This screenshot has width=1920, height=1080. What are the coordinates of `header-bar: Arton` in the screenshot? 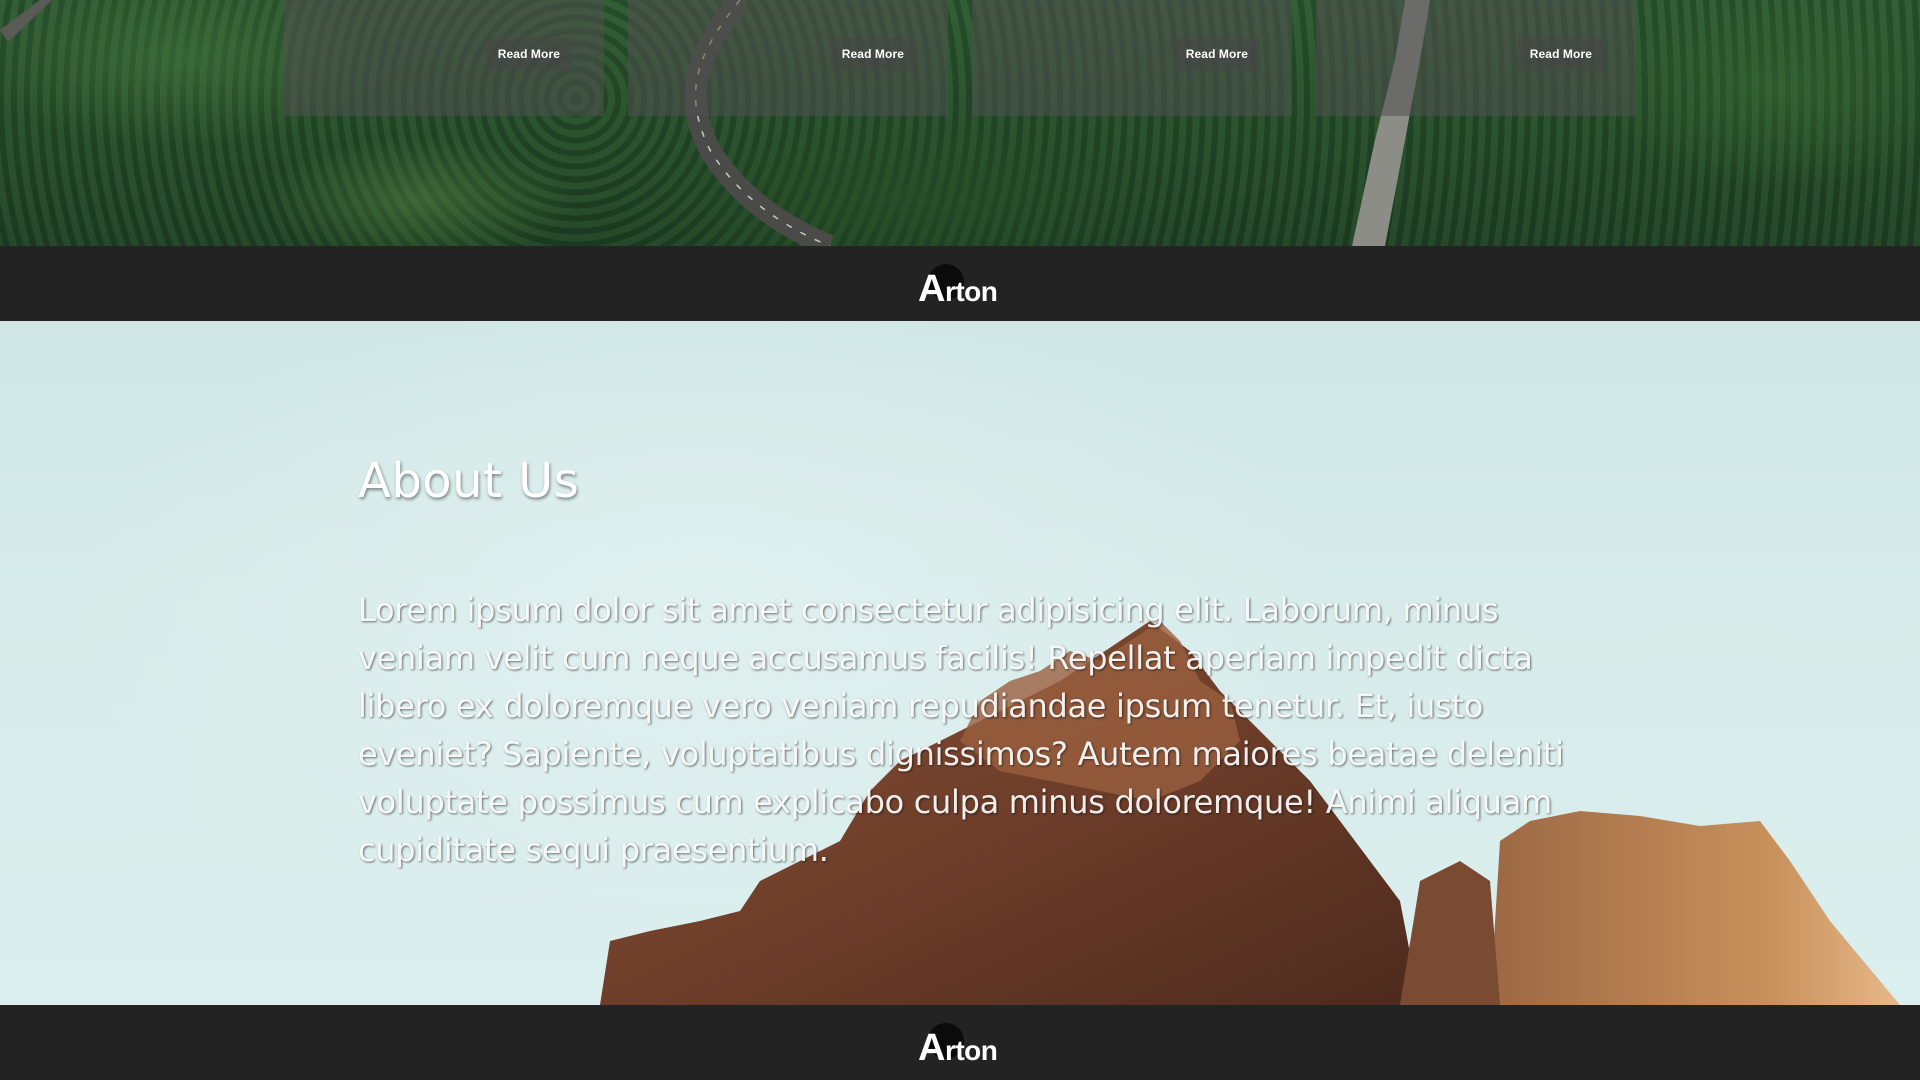 It's located at (960, 283).